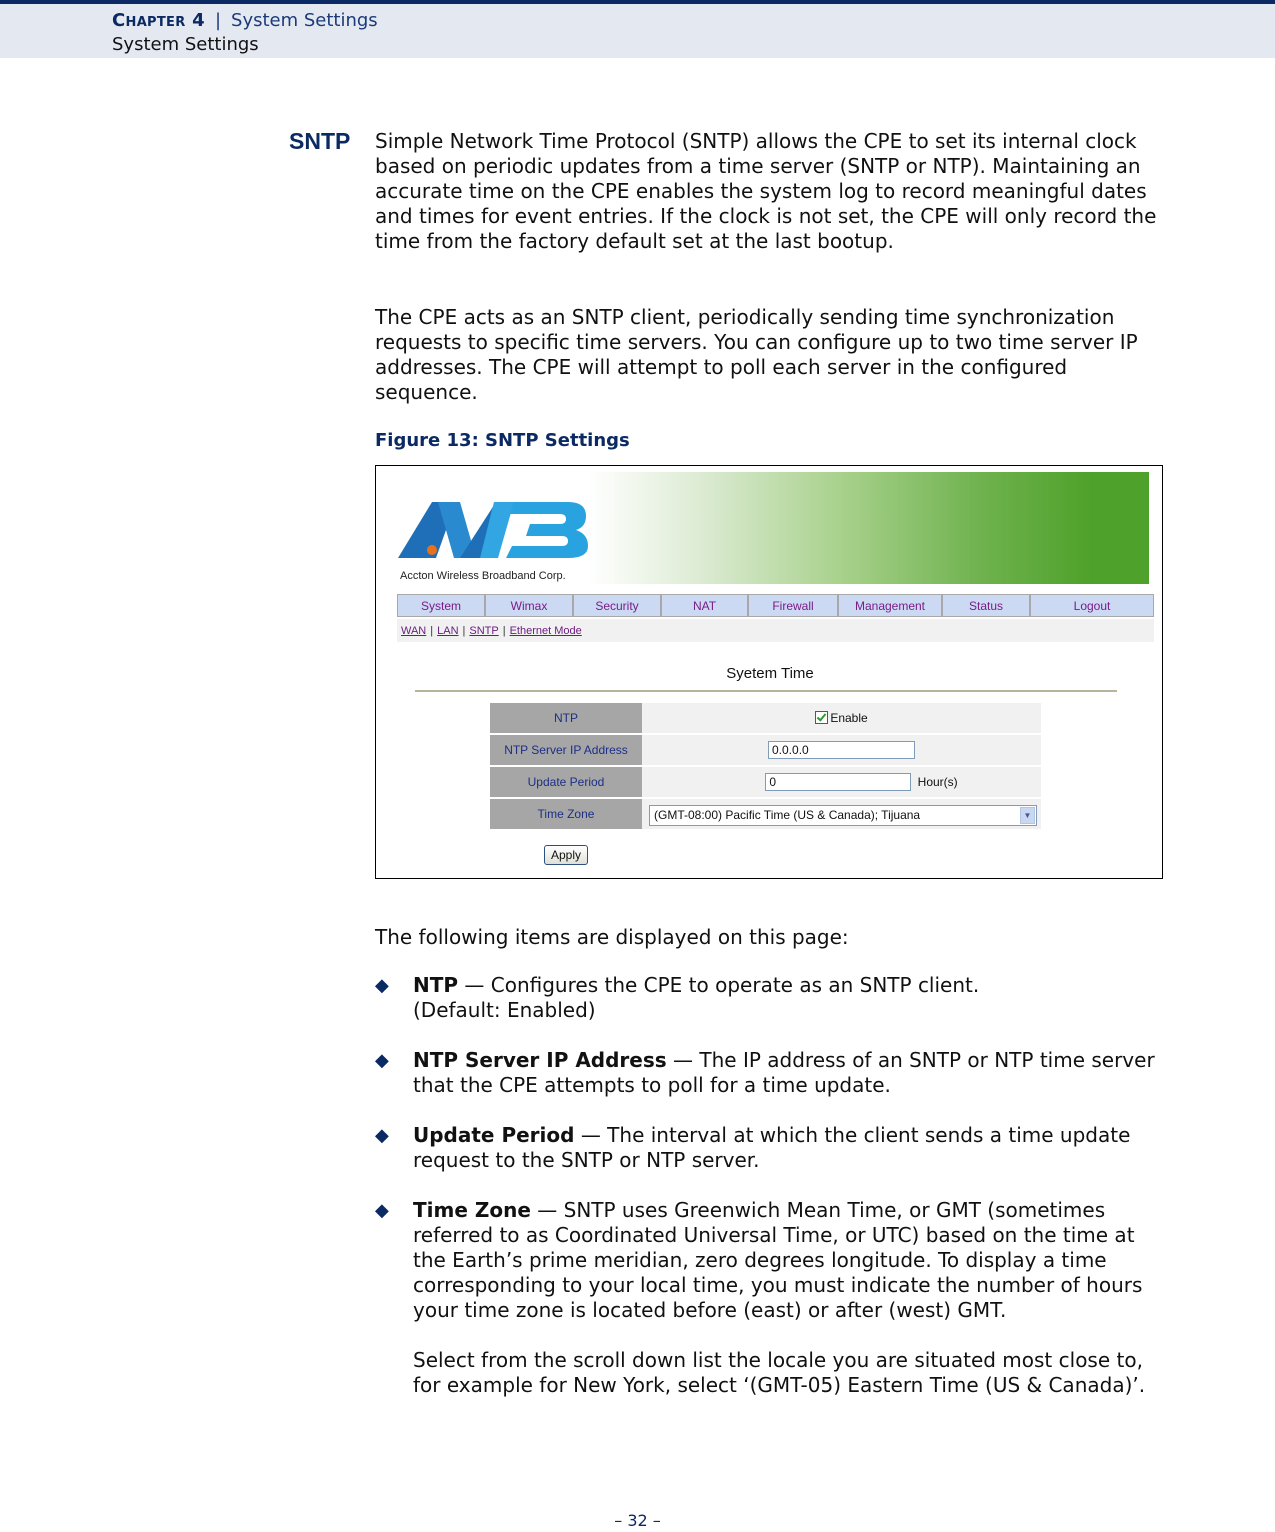 The height and width of the screenshot is (1532, 1275). What do you see at coordinates (618, 605) in the screenshot?
I see `nav-security: Security` at bounding box center [618, 605].